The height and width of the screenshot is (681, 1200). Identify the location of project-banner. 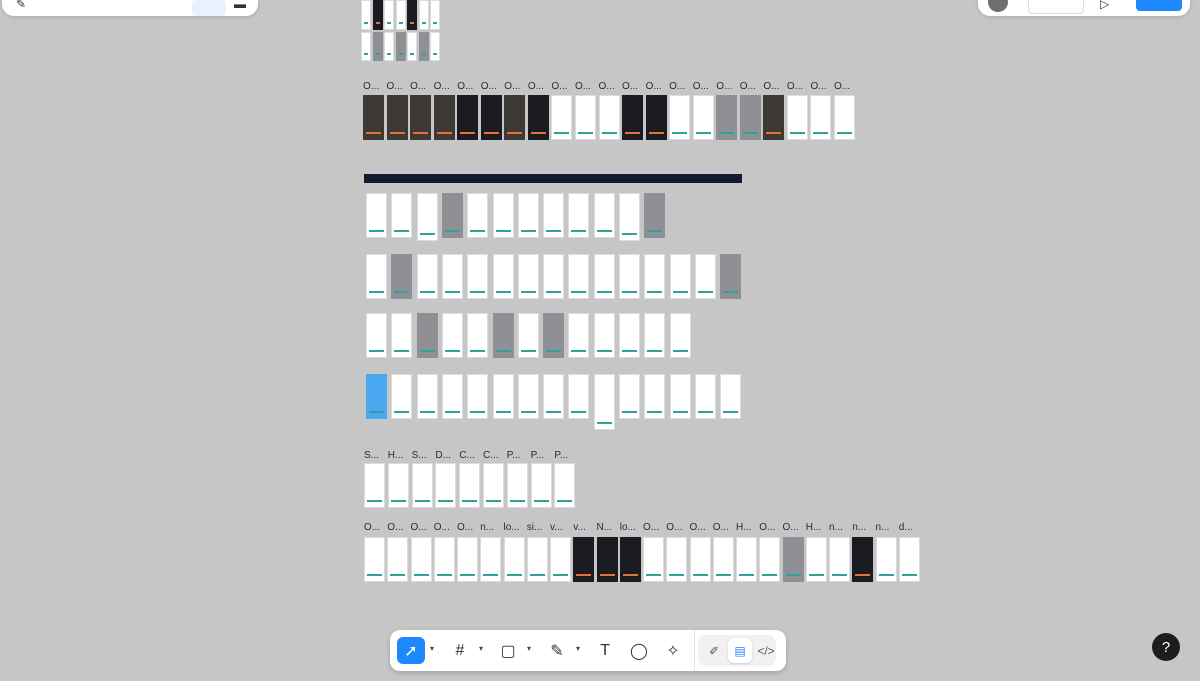
(553, 178).